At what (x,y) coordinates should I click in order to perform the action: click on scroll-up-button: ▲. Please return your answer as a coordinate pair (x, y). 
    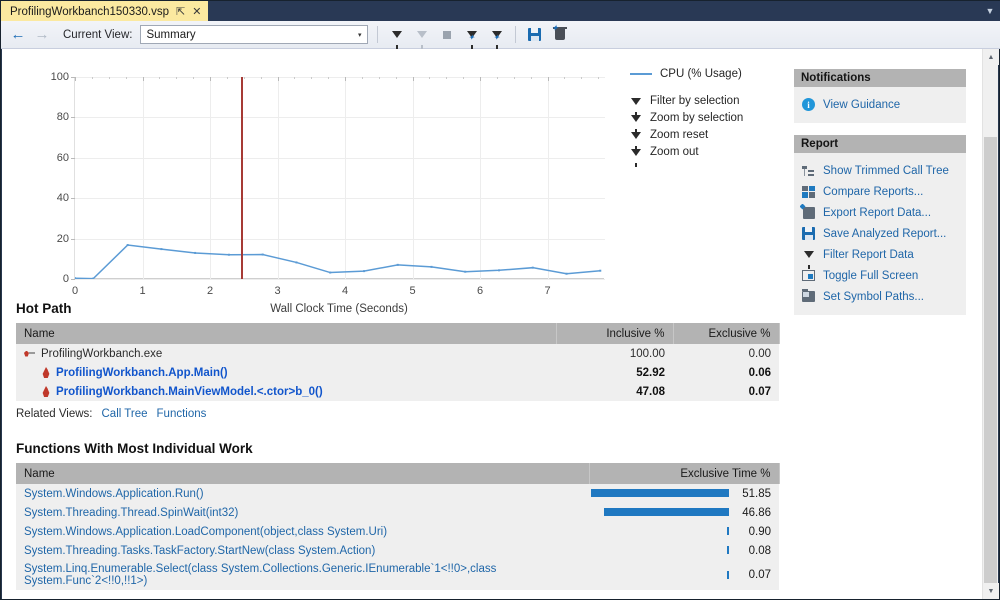
    Looking at the image, I should click on (991, 57).